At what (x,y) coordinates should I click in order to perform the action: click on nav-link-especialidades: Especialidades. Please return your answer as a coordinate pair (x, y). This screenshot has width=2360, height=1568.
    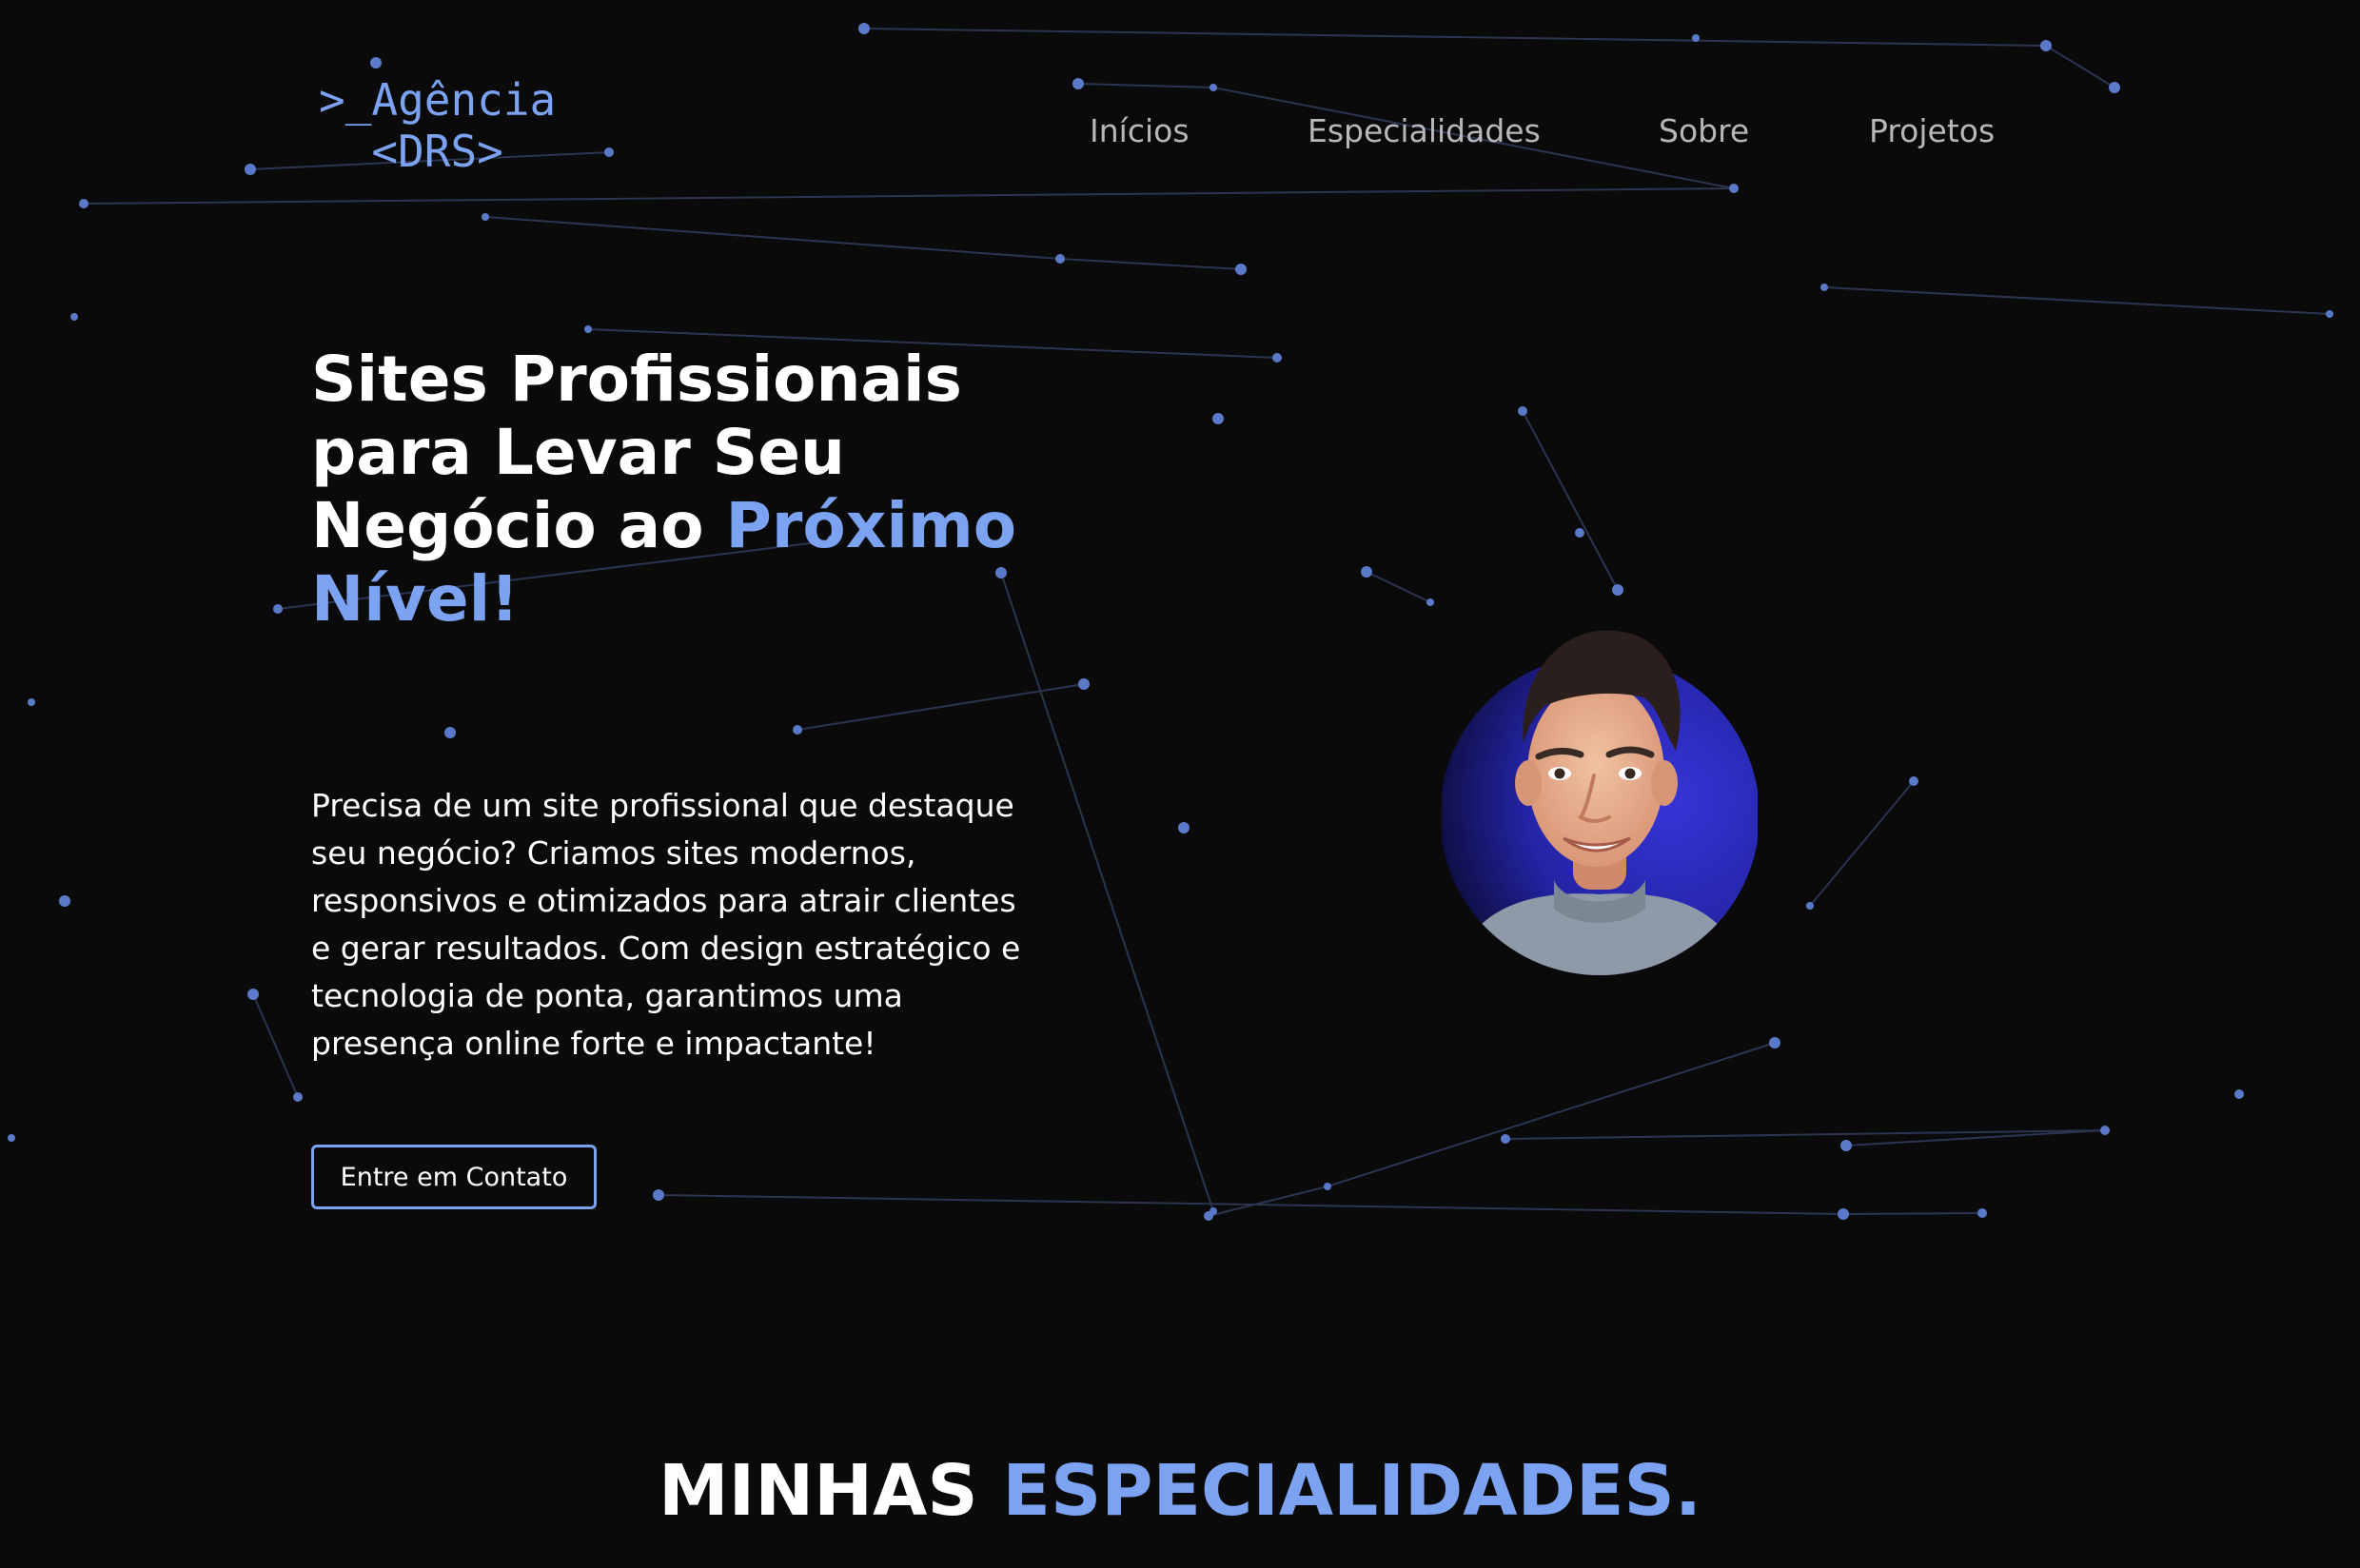
    Looking at the image, I should click on (1425, 130).